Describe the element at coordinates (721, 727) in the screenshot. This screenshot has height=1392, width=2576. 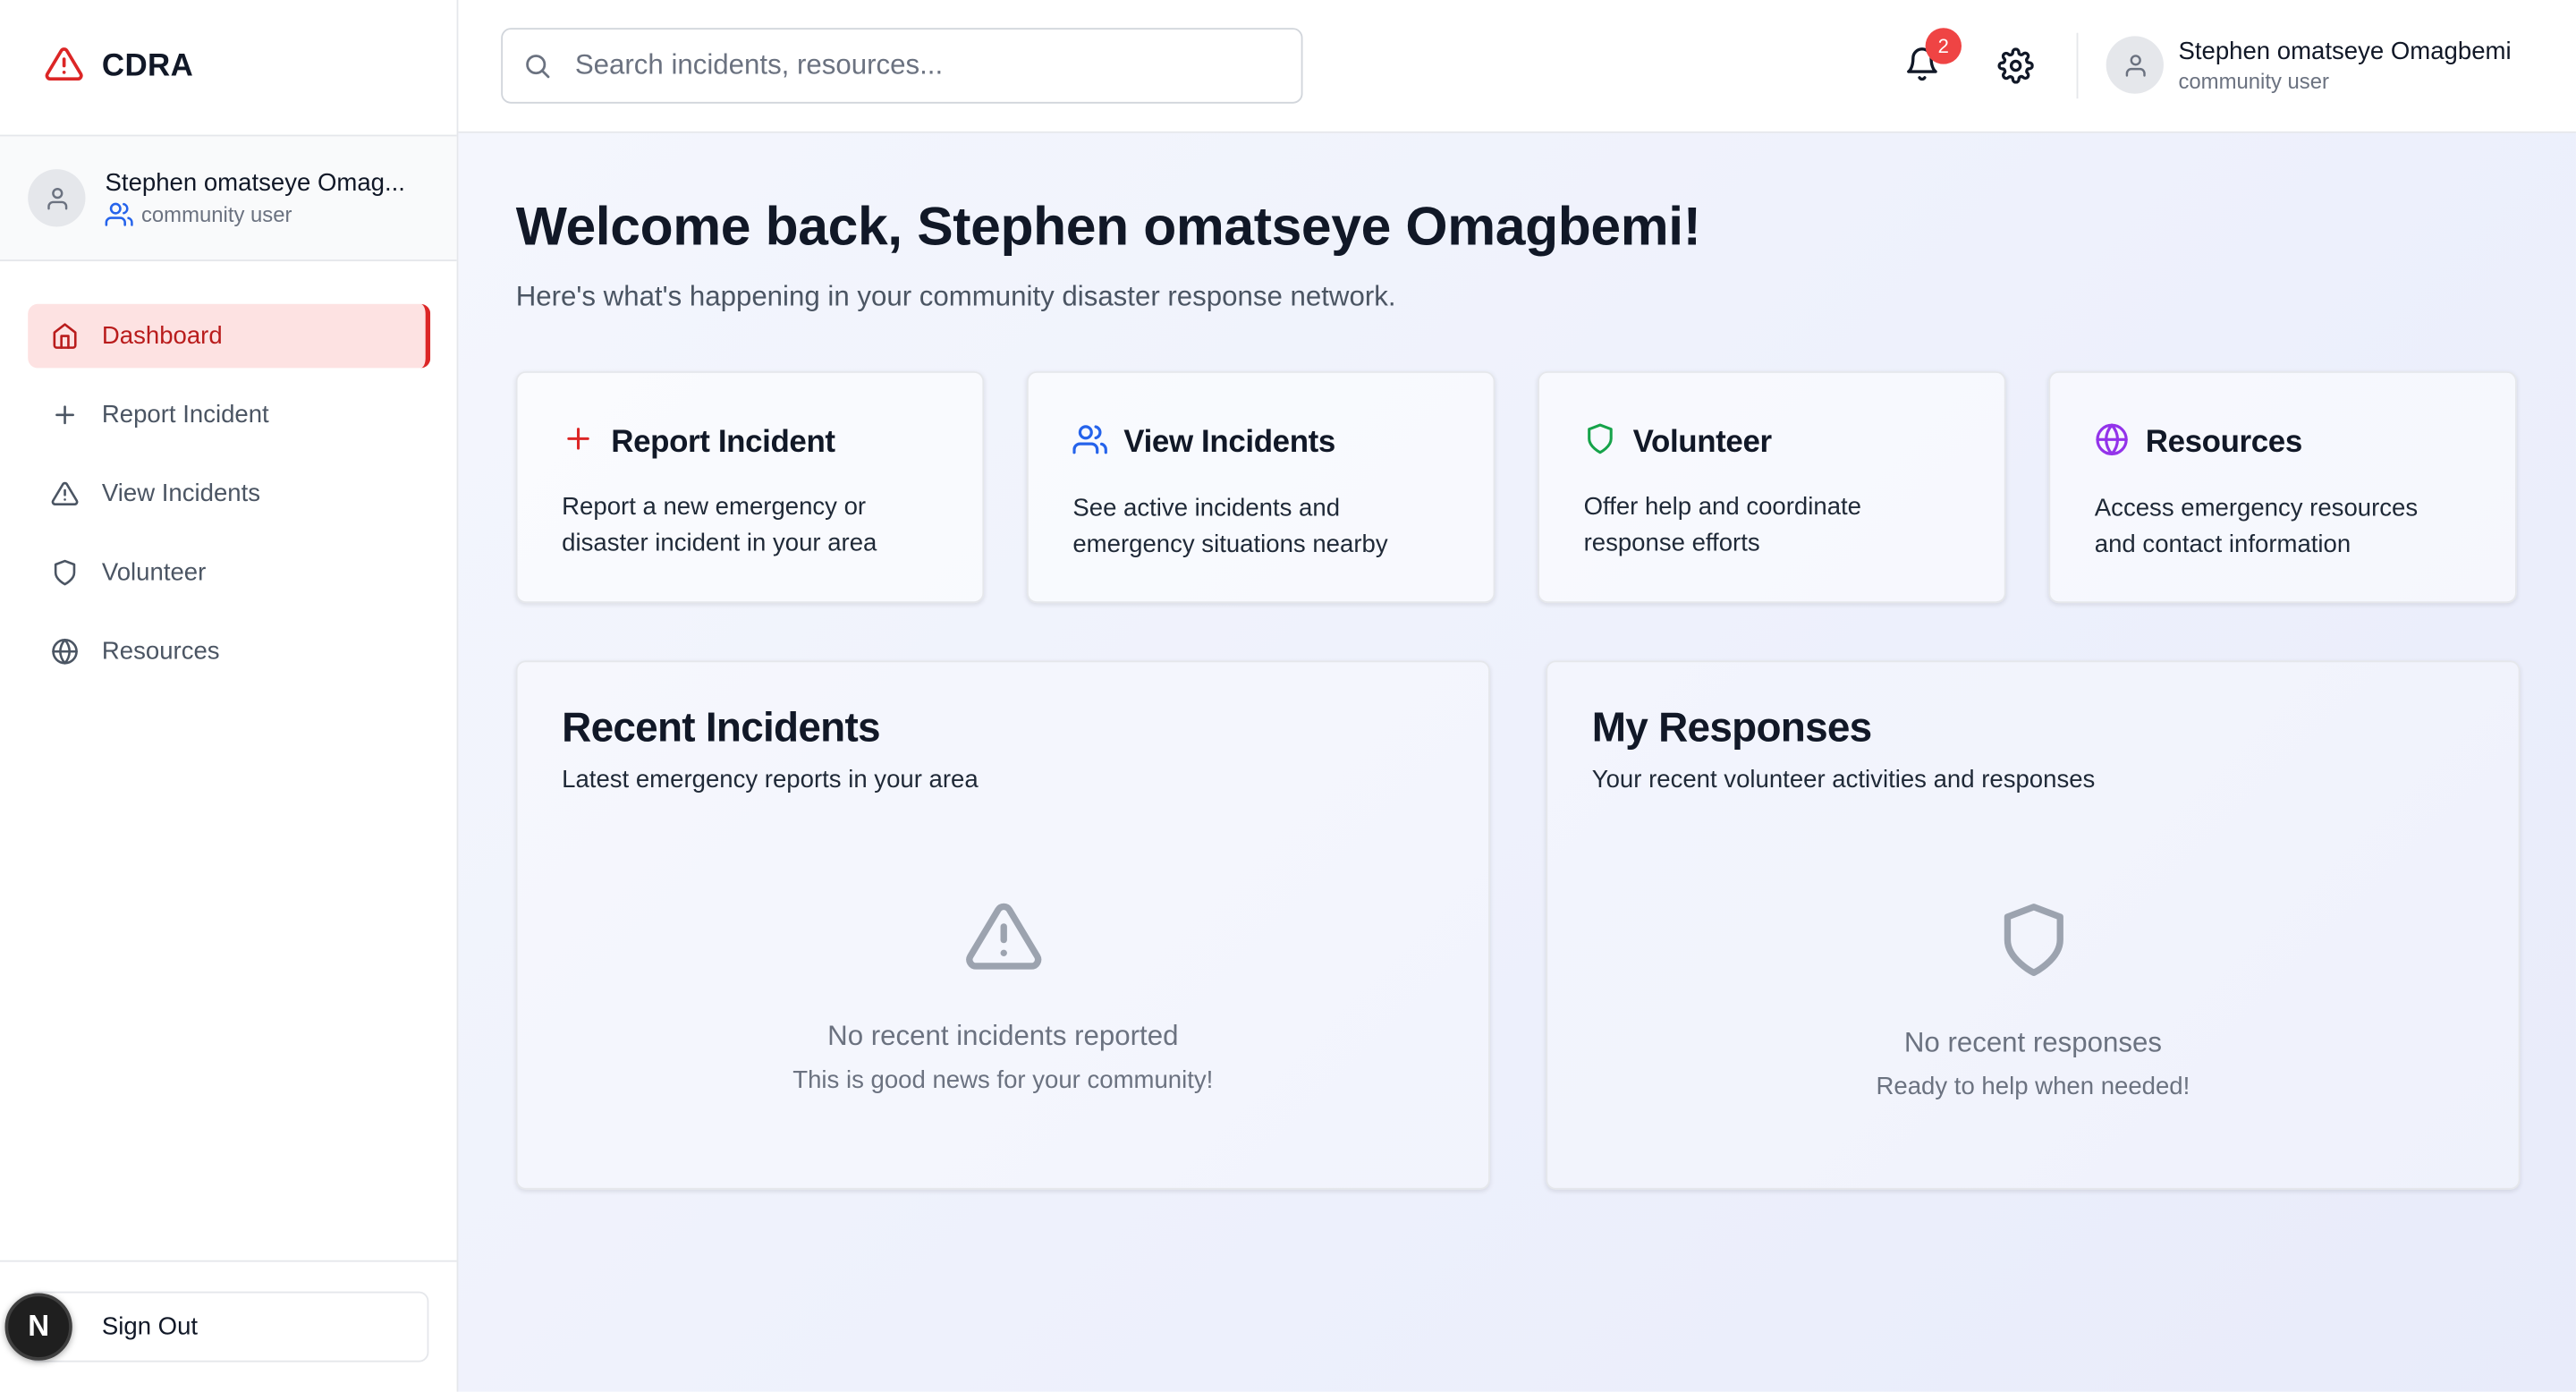
I see `panel-title: Recent Incidents` at that location.